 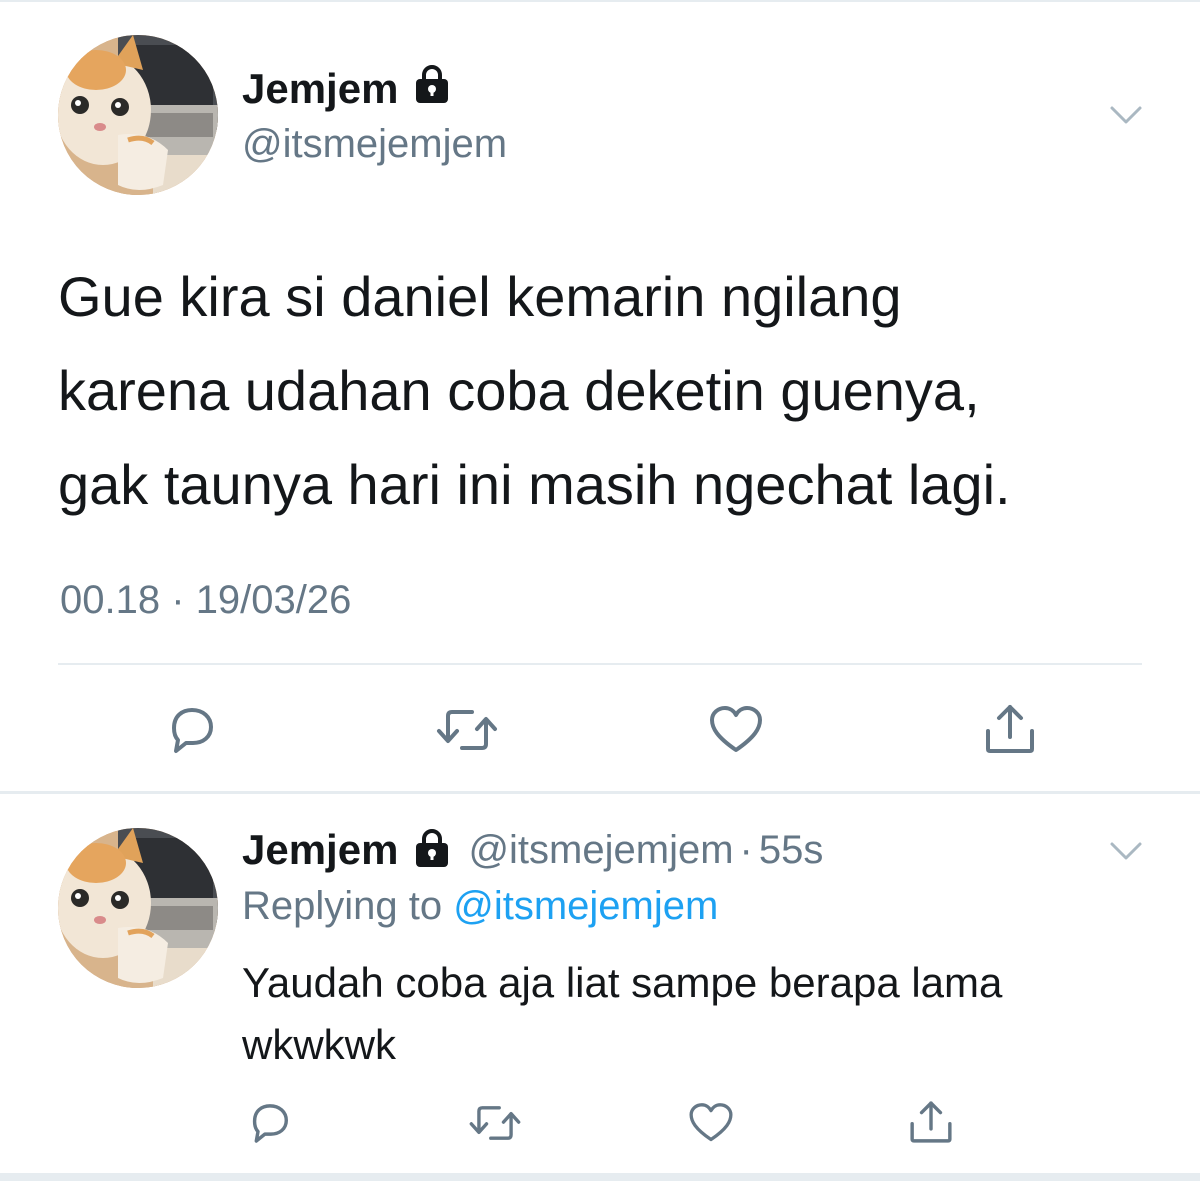 What do you see at coordinates (600, 792) in the screenshot?
I see `section-divider` at bounding box center [600, 792].